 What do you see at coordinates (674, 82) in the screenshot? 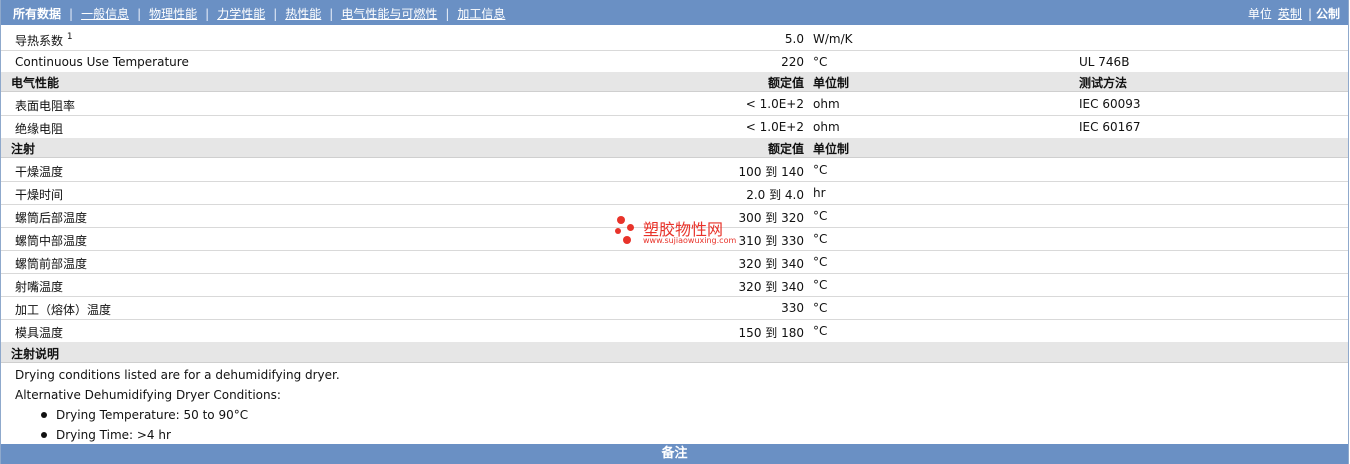
I see `section-header-electrical: 电气性能 额定值 单位制 测试方法` at bounding box center [674, 82].